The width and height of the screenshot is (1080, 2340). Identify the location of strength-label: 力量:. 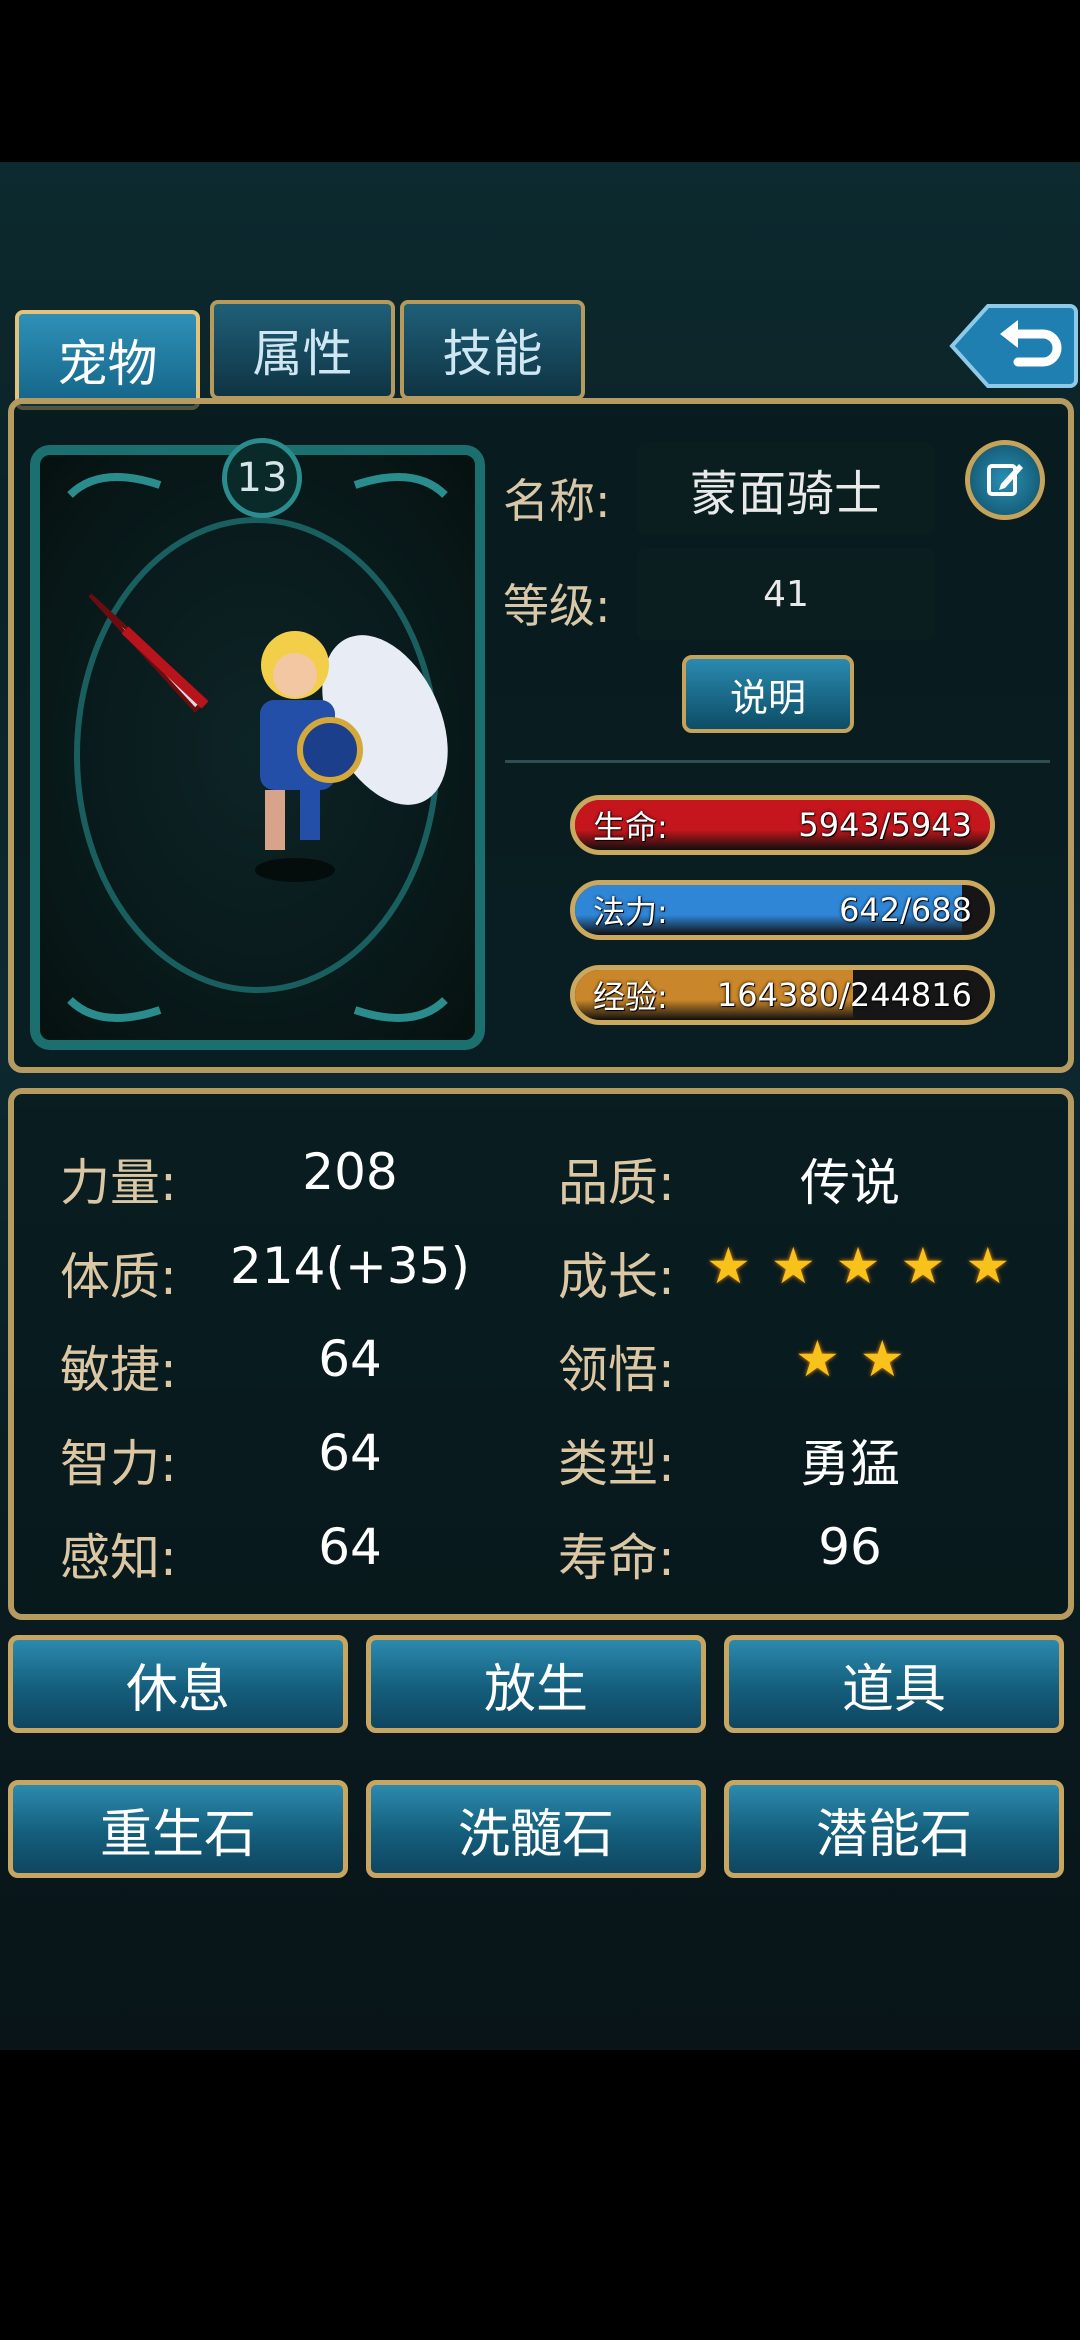
(118, 1183).